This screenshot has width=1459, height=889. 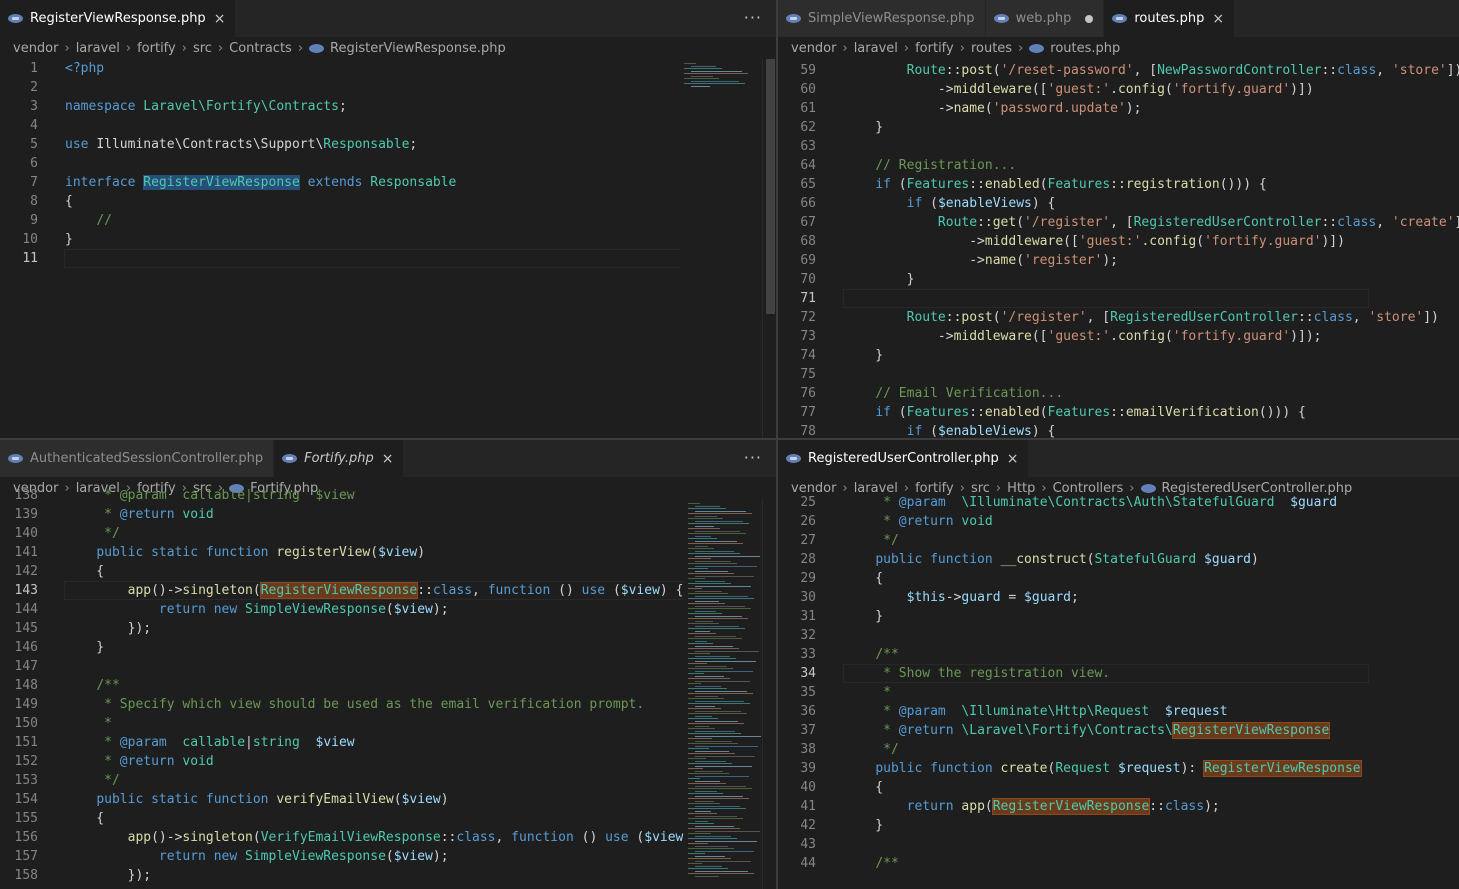 I want to click on code-token: }, so click(x=69, y=239).